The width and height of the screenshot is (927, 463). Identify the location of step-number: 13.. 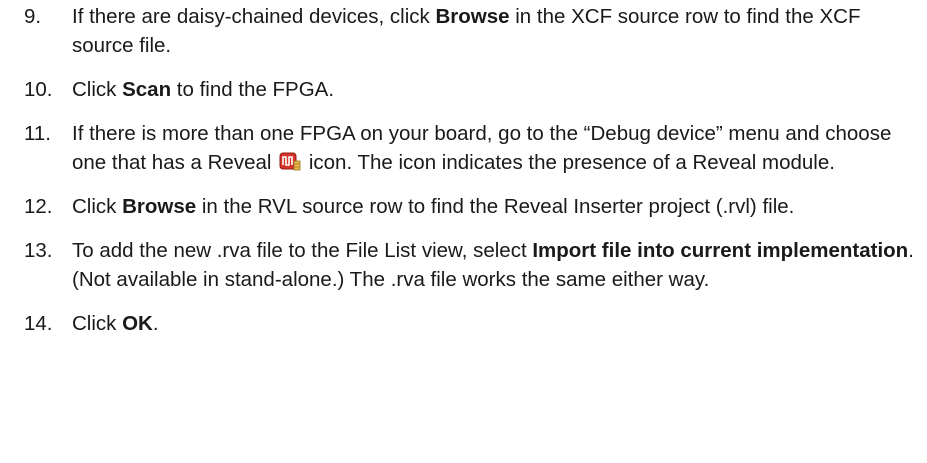
(38, 250).